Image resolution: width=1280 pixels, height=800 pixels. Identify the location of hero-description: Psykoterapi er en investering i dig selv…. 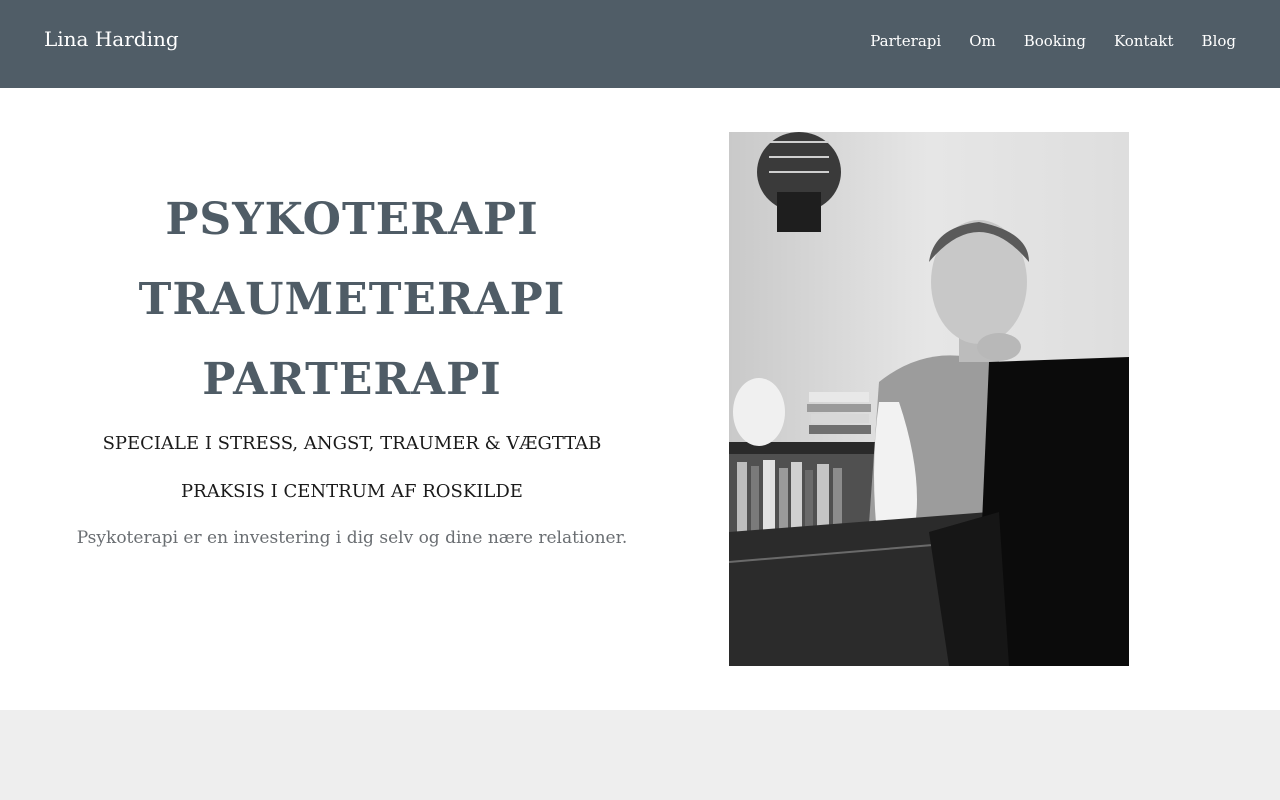
(352, 538).